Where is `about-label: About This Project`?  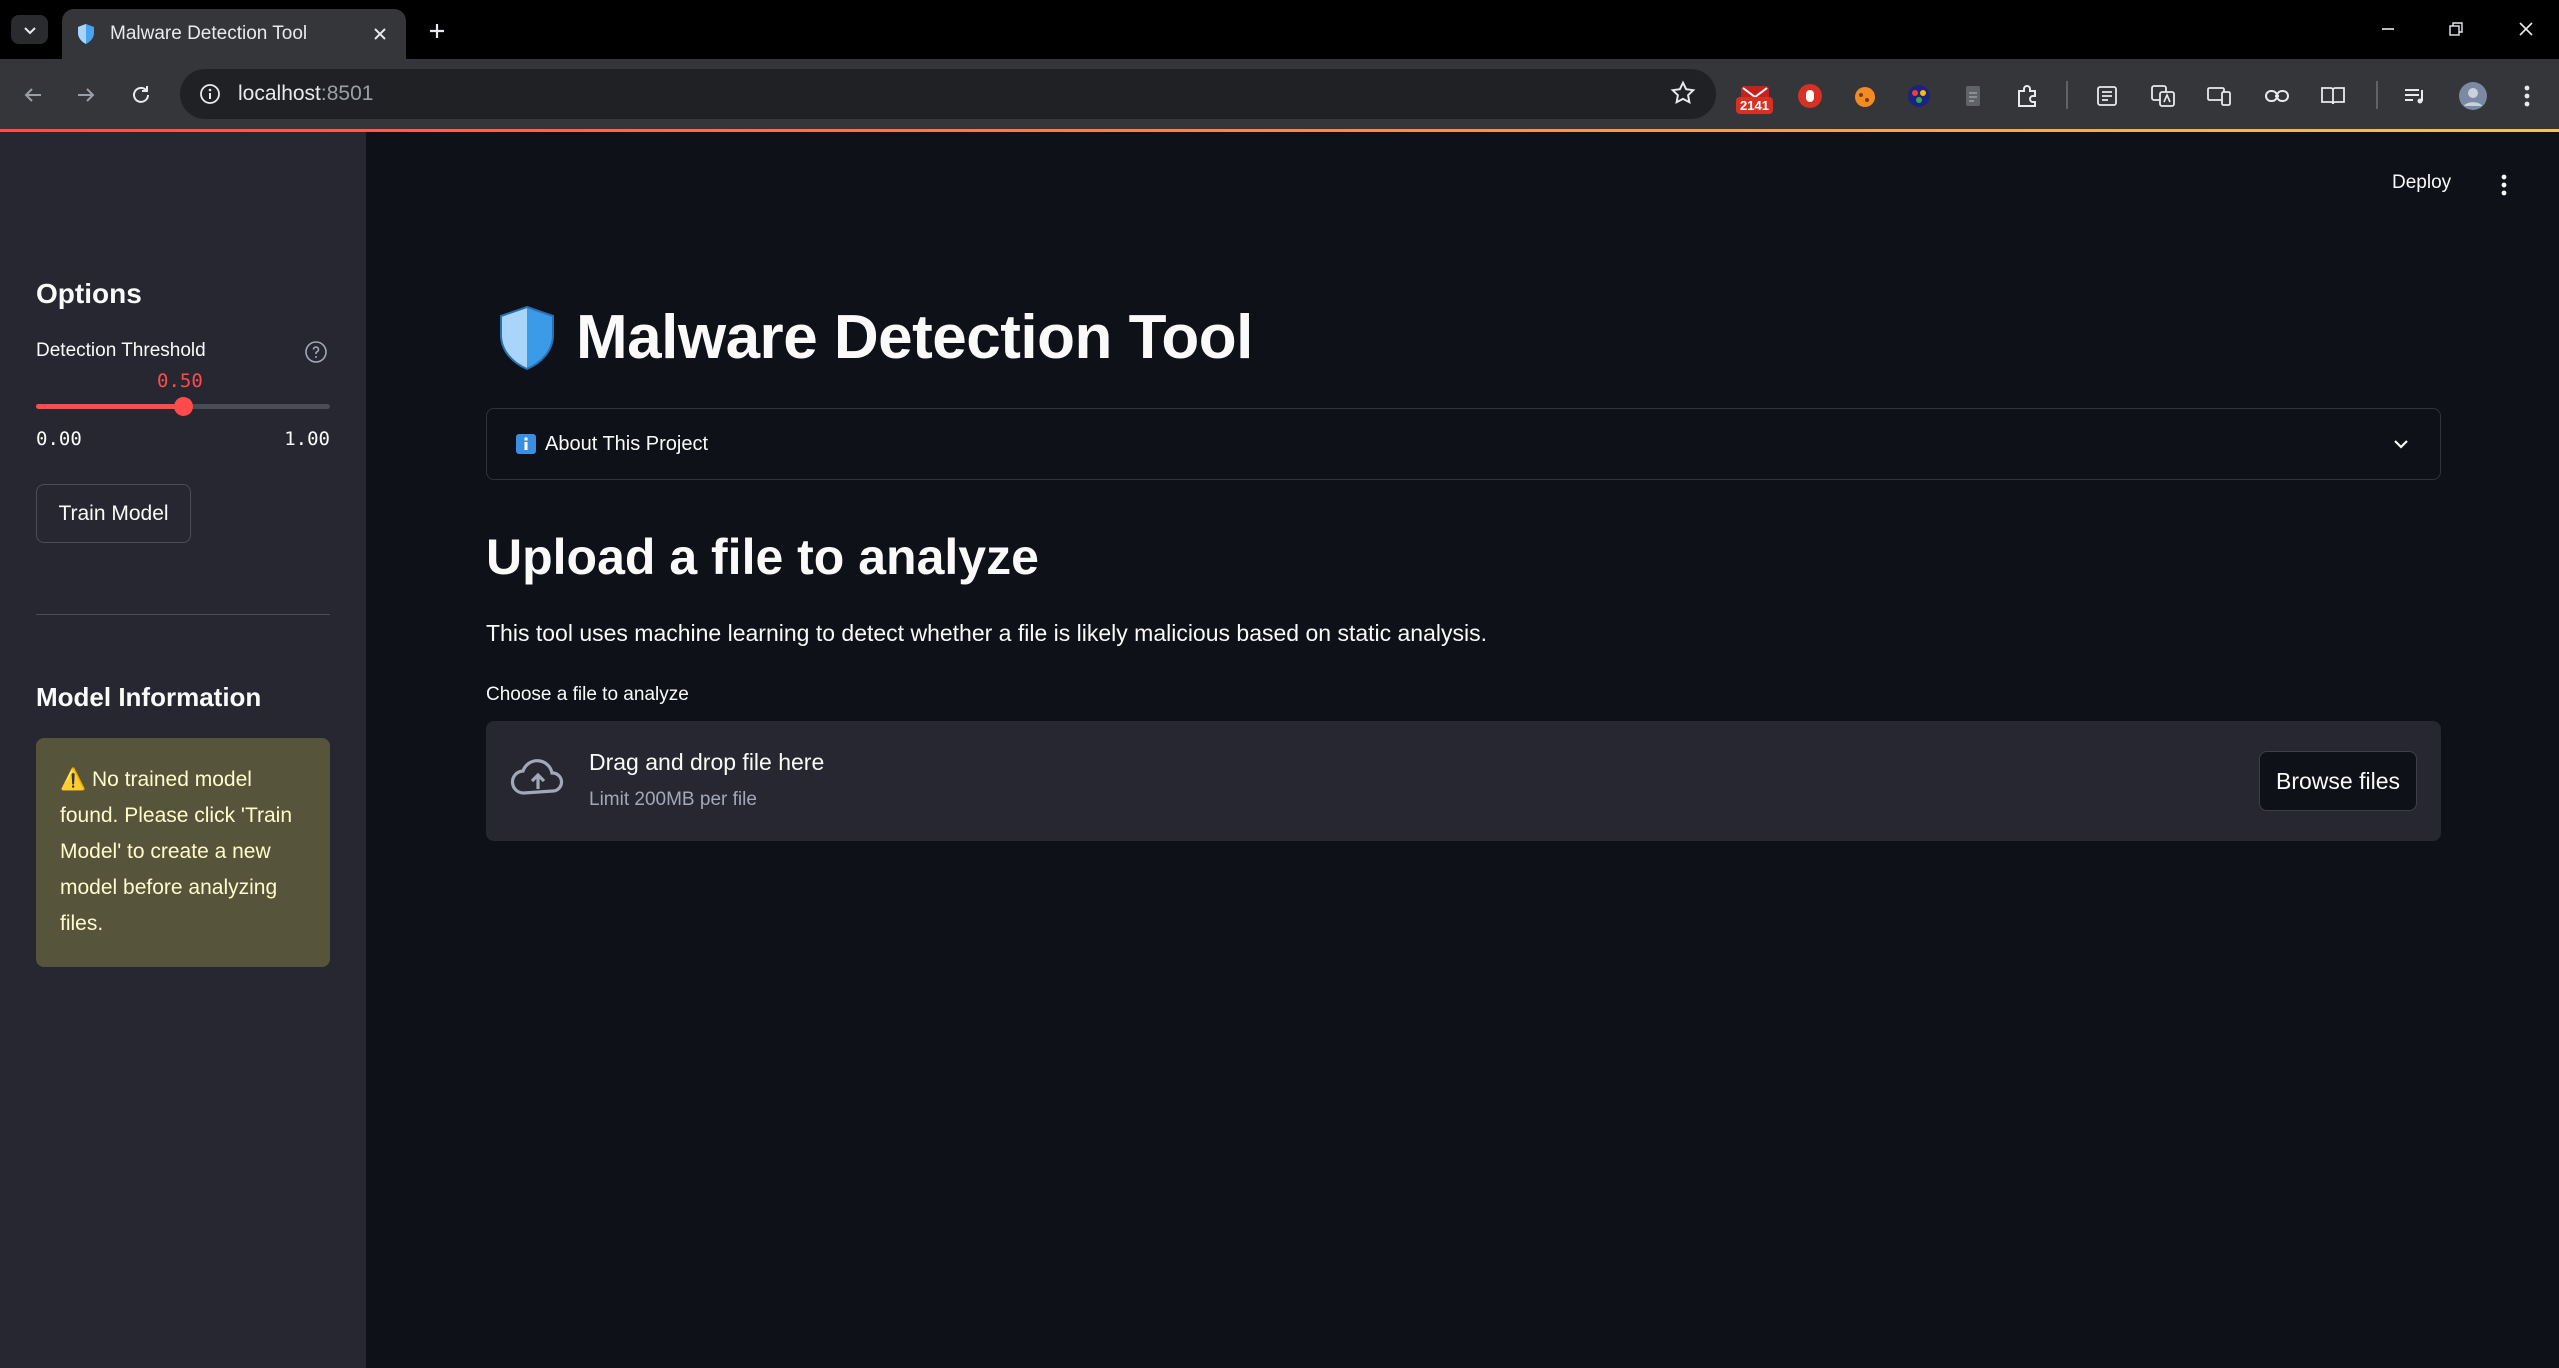
about-label: About This Project is located at coordinates (627, 443).